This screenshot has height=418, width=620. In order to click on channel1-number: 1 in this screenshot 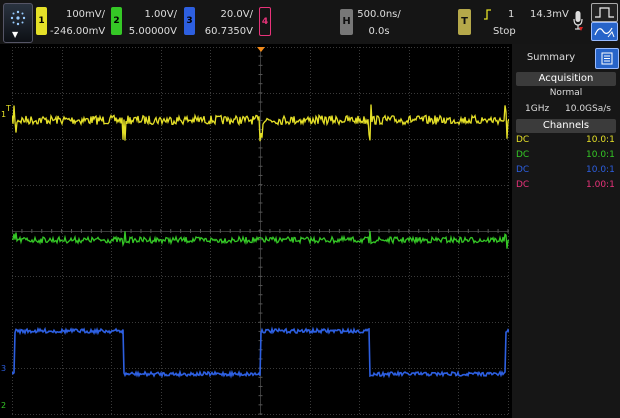, I will do `click(41, 21)`.